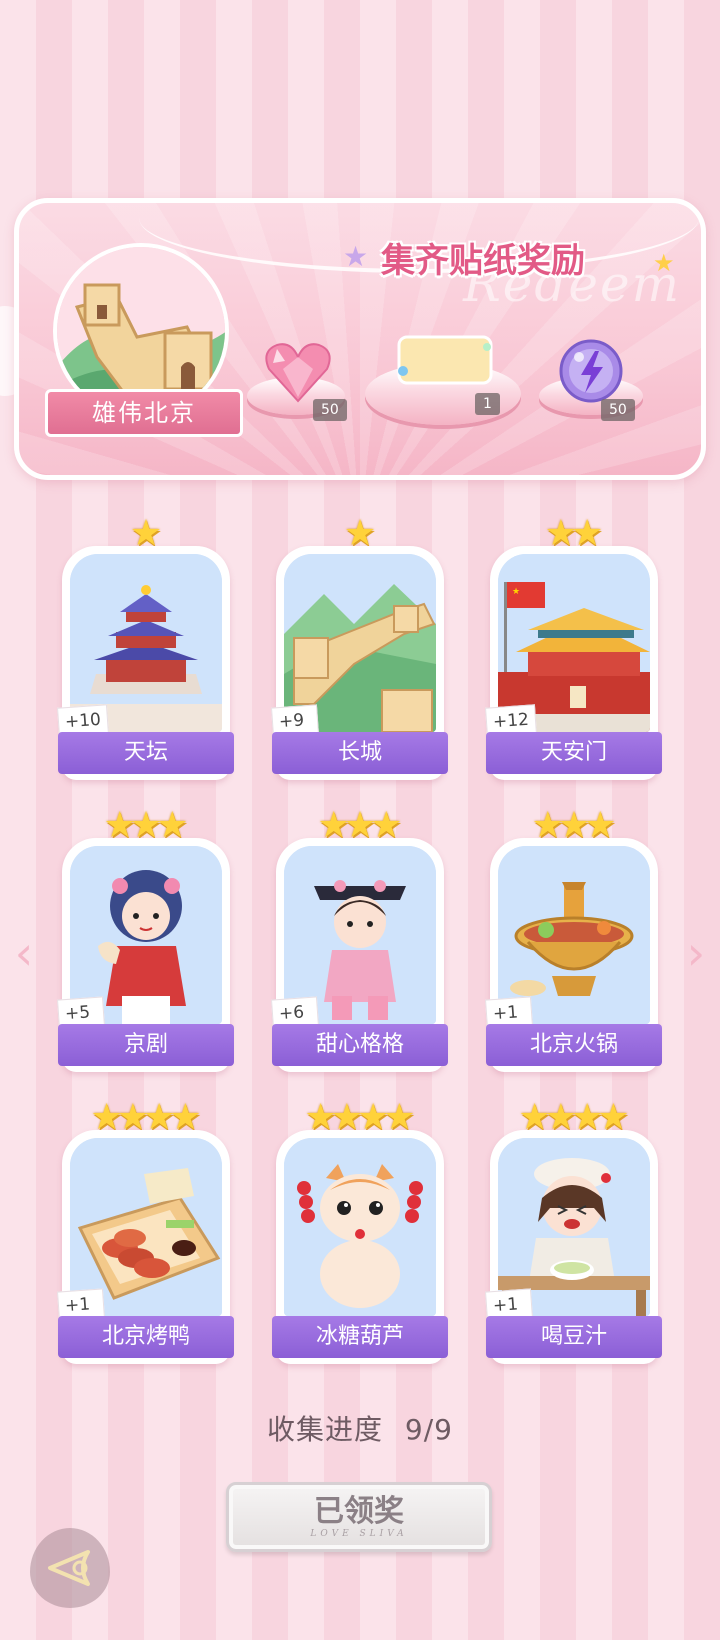 The image size is (720, 1640). I want to click on claimed-button: 已领奖 LOVE SLIVA, so click(359, 1517).